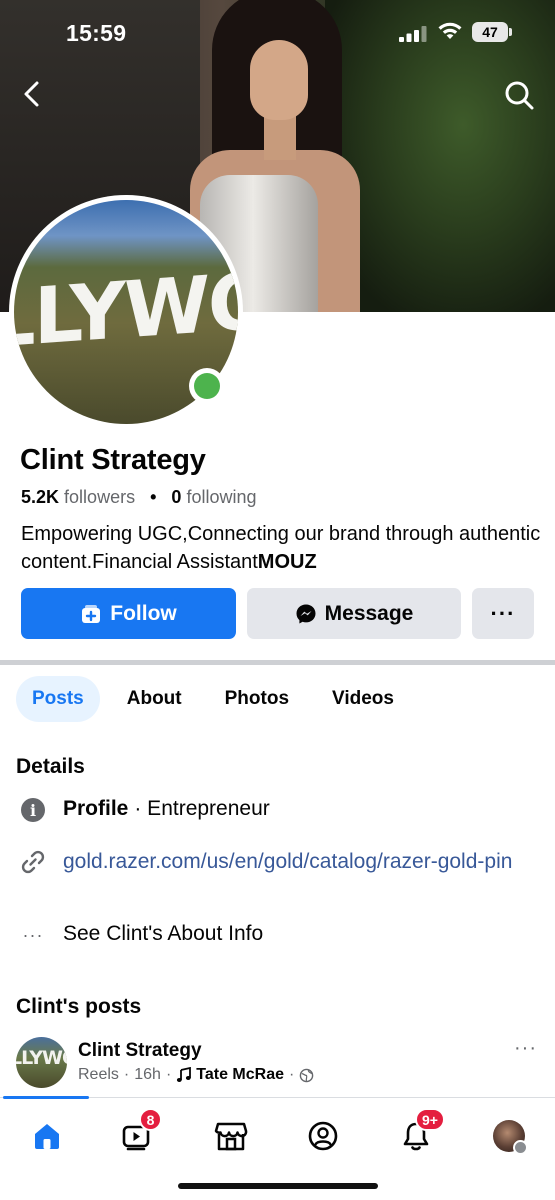  I want to click on globe-icon, so click(307, 1075).